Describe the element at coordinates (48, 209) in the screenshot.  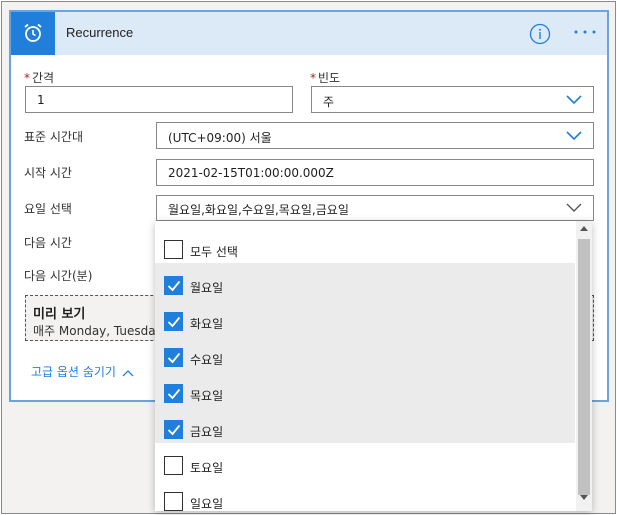
I see `weekday-label: 요일 선택` at that location.